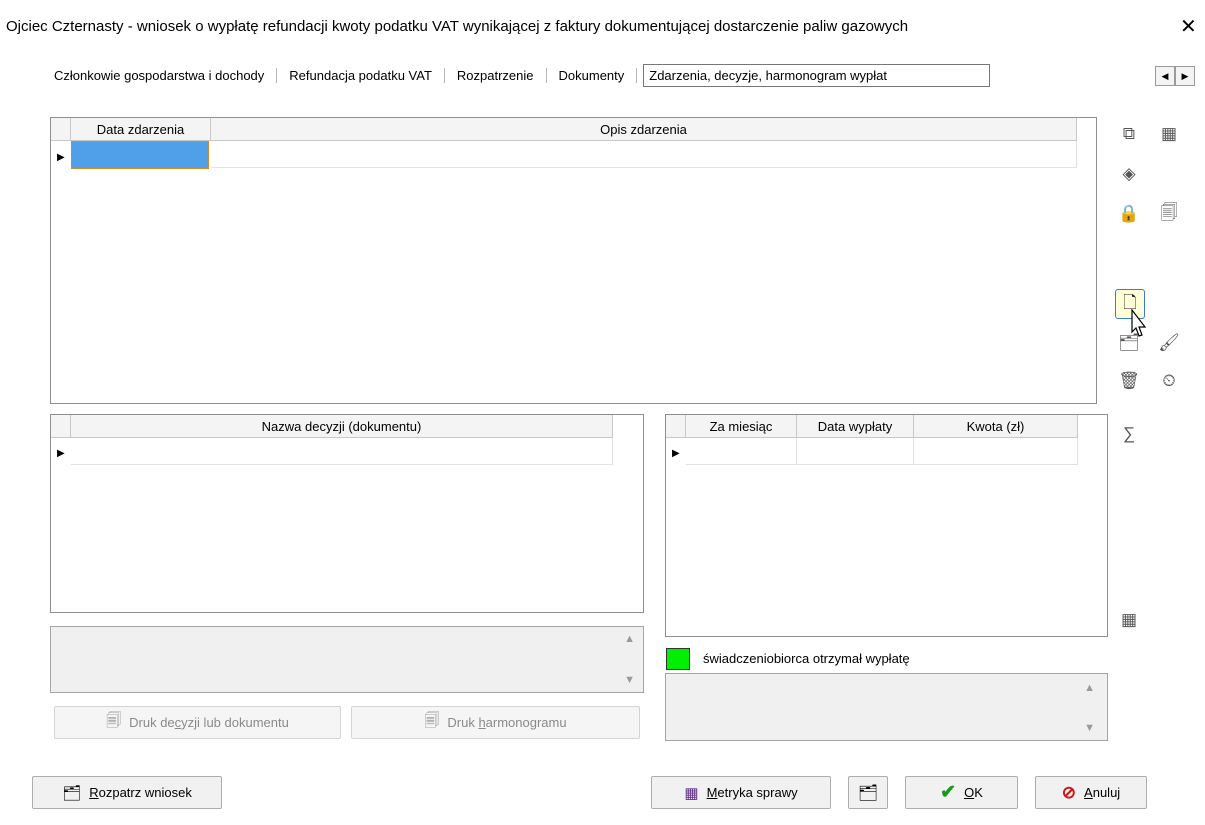  Describe the element at coordinates (209, 722) in the screenshot. I see `print-decision-label: Druk decyzji lub dokumentu` at that location.